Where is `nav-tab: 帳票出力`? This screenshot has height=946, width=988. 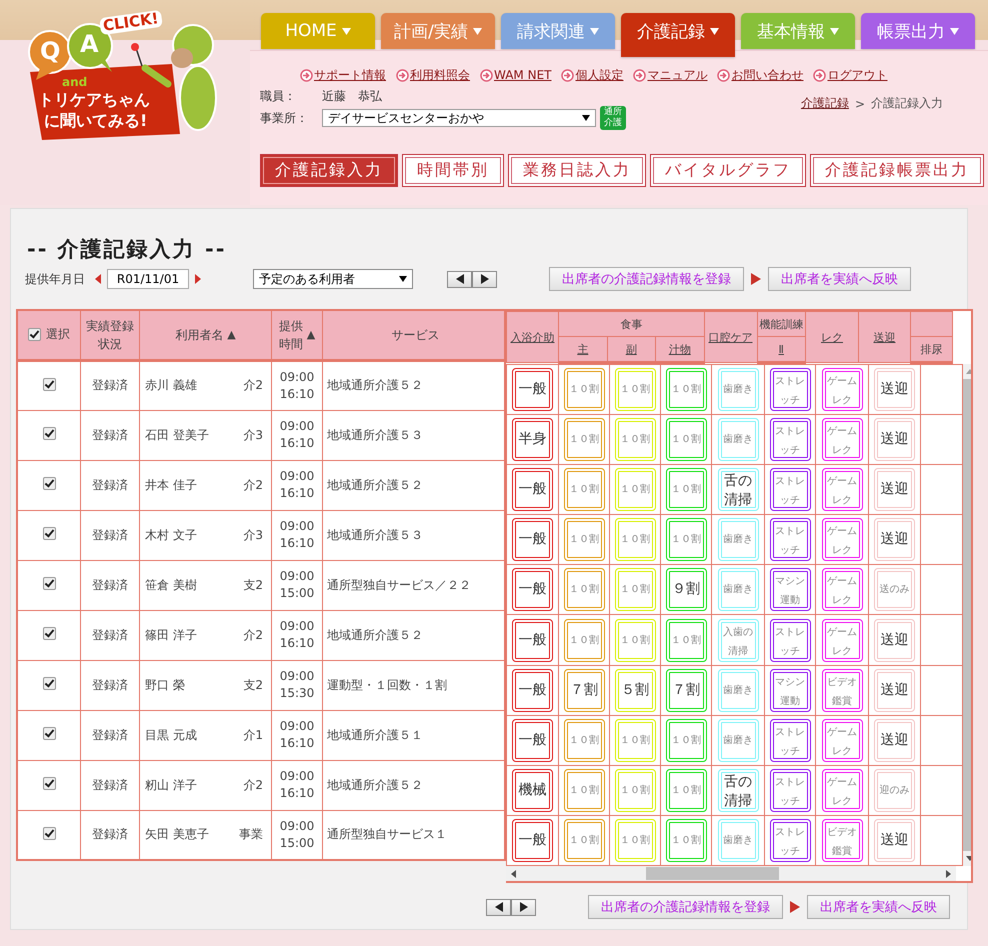
nav-tab: 帳票出力 is located at coordinates (918, 31).